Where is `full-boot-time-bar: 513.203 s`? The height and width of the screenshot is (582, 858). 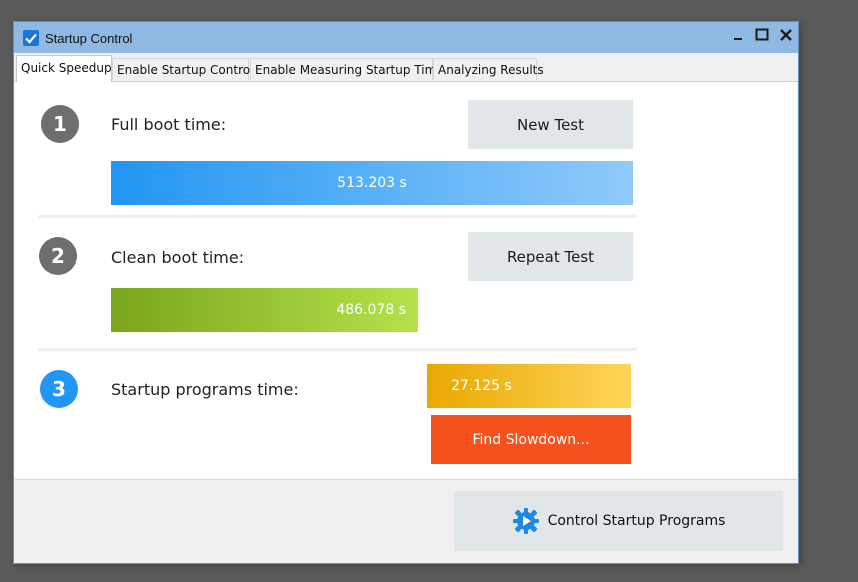 full-boot-time-bar: 513.203 s is located at coordinates (372, 183).